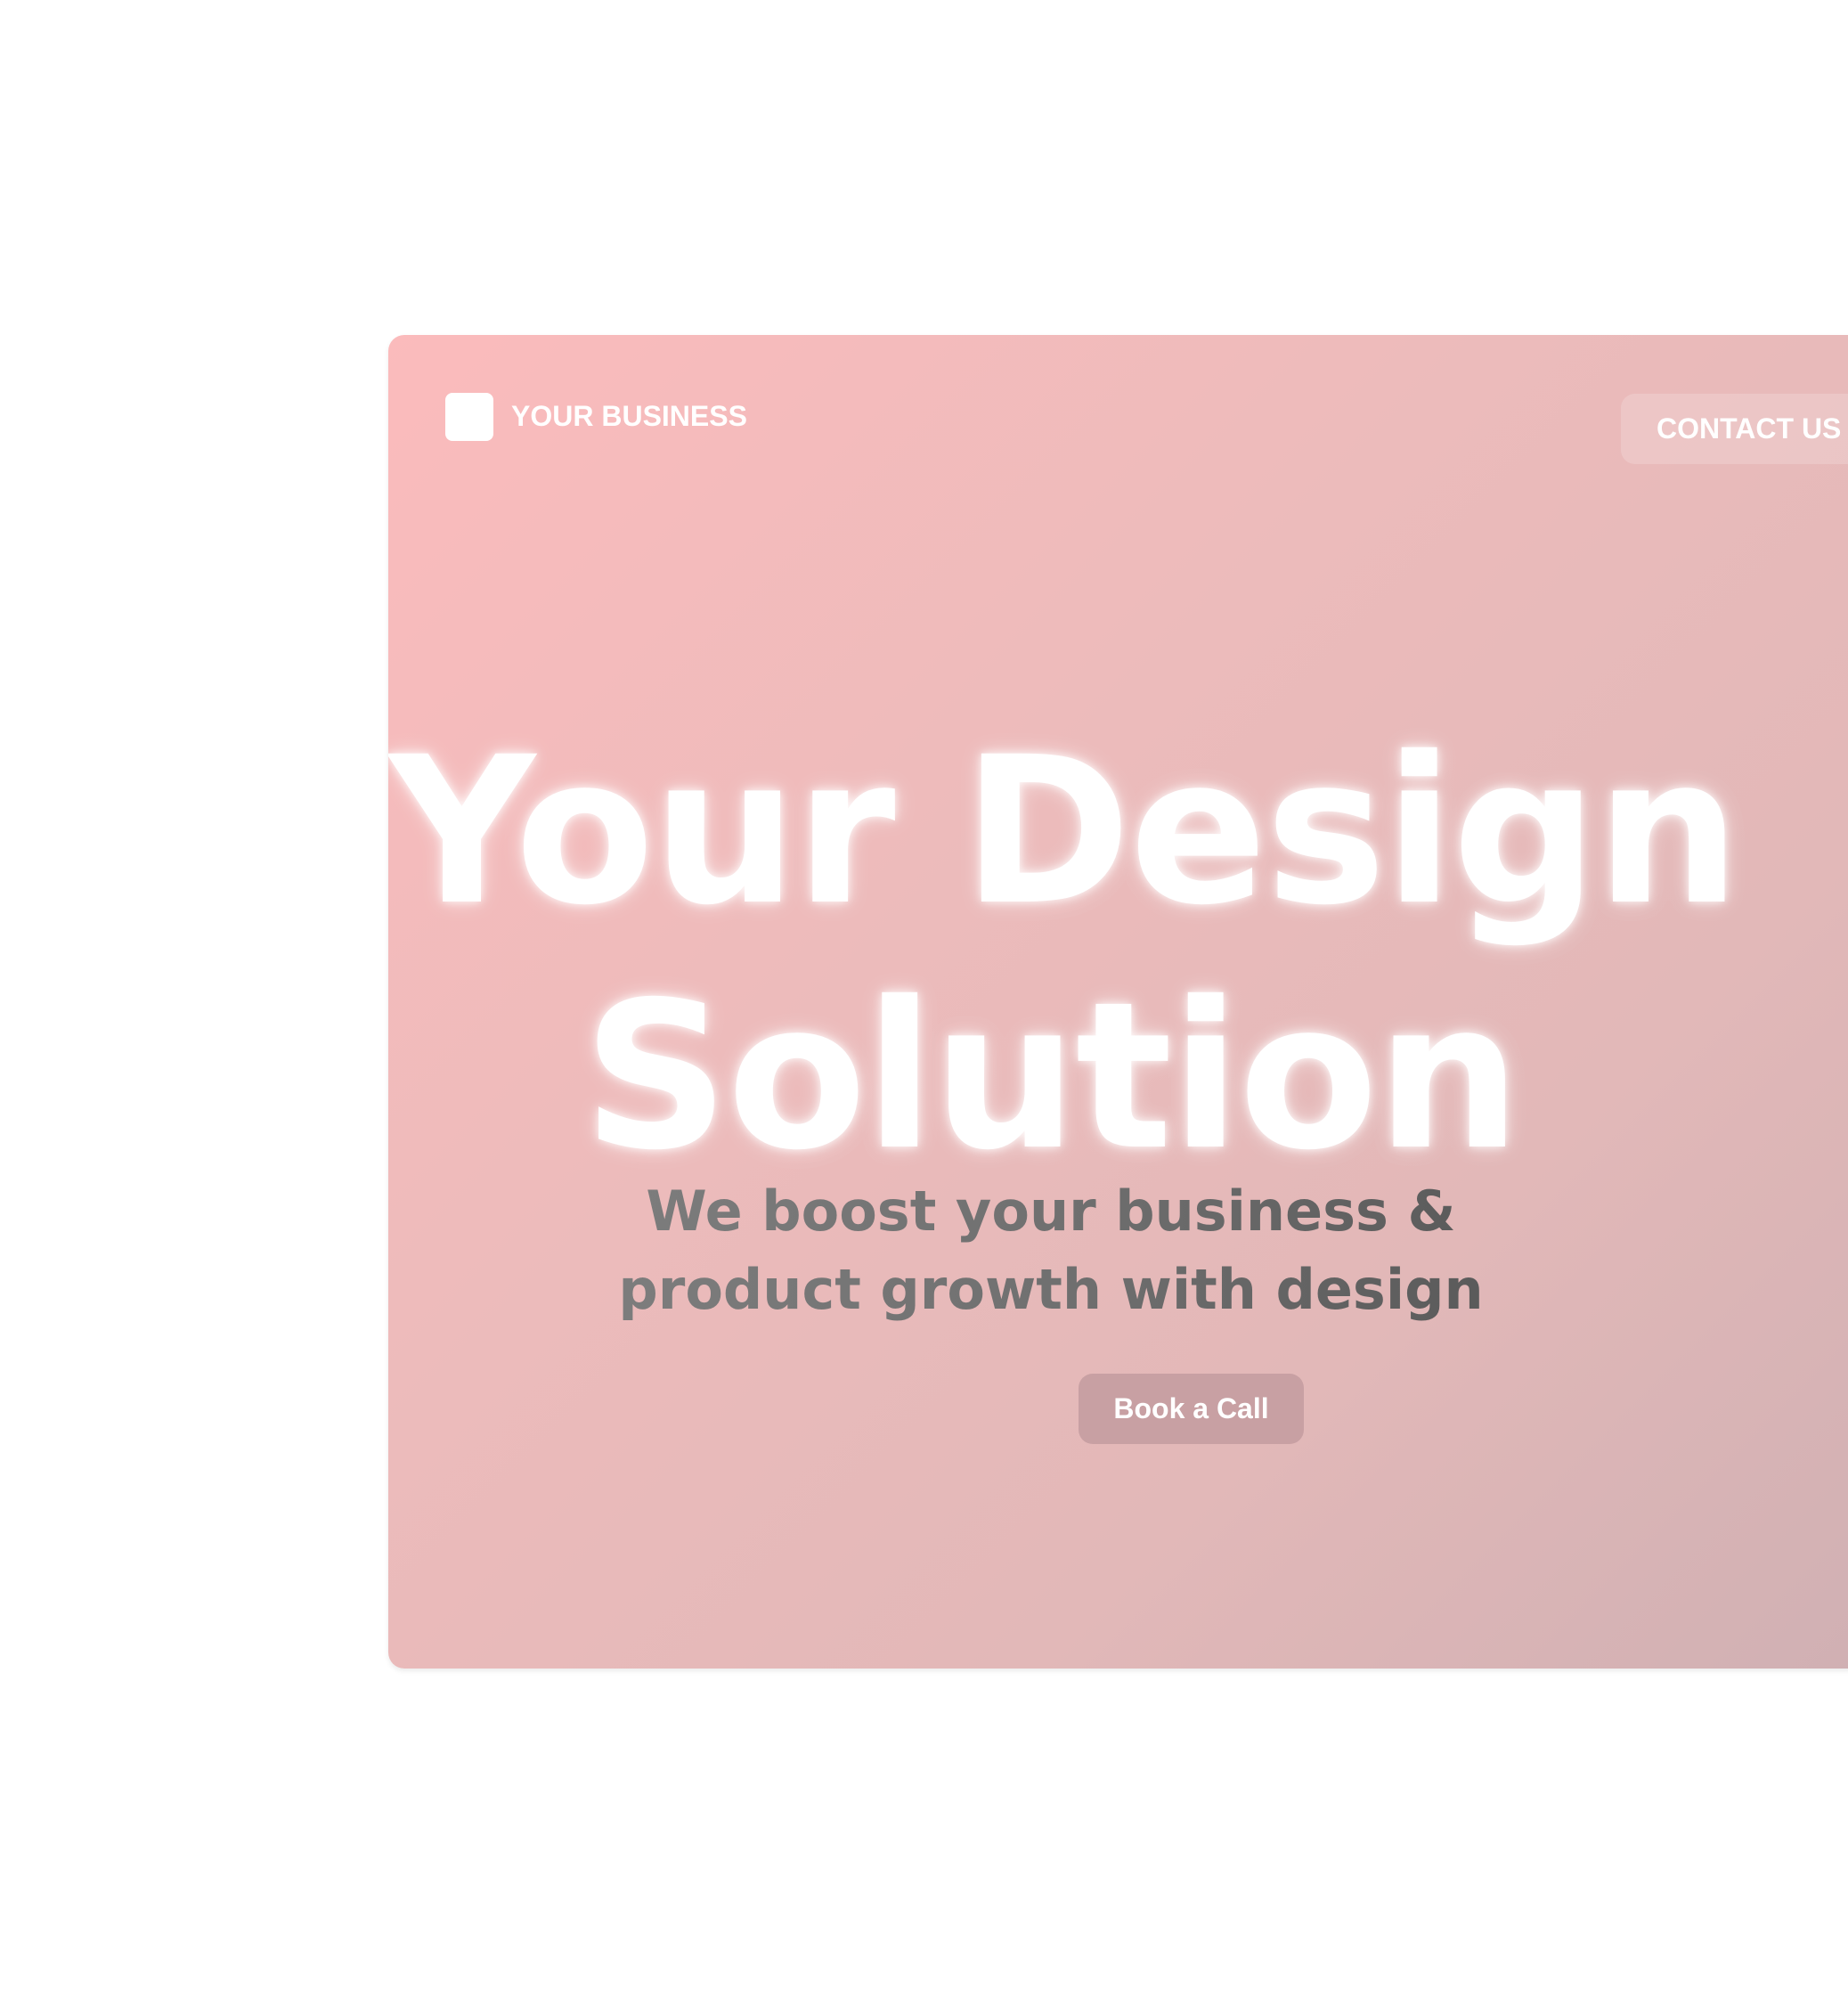 Image resolution: width=1848 pixels, height=1991 pixels. What do you see at coordinates (1191, 1409) in the screenshot?
I see `book-a-call-button: Book a Call` at bounding box center [1191, 1409].